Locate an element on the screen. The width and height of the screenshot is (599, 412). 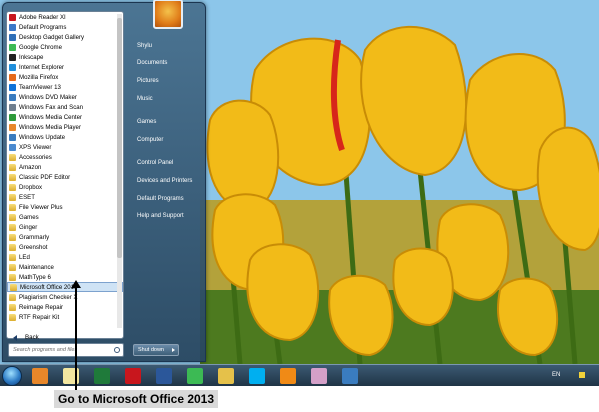
program-item-label: XPS Viewer is located at coordinates (35, 147).